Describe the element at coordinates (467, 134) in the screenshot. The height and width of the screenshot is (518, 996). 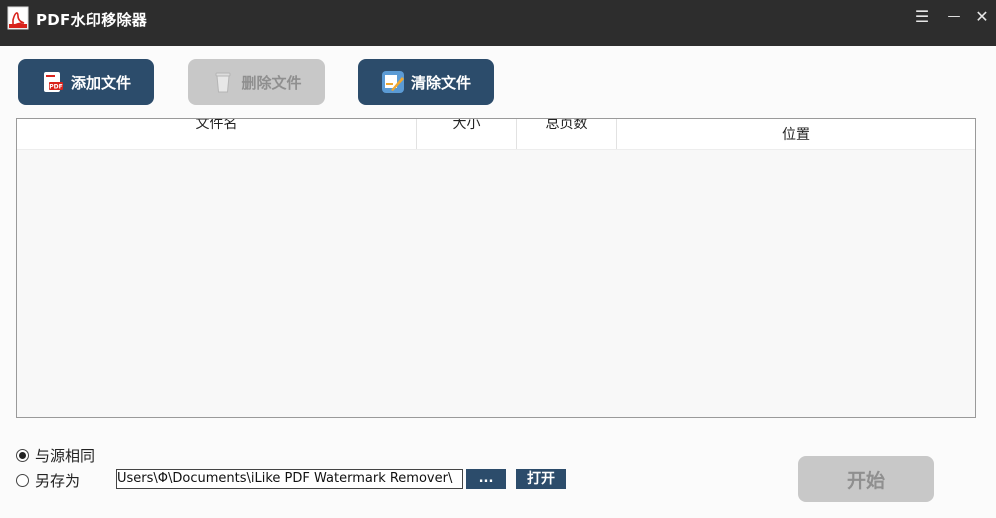
I see `column-header-size: 大小` at that location.